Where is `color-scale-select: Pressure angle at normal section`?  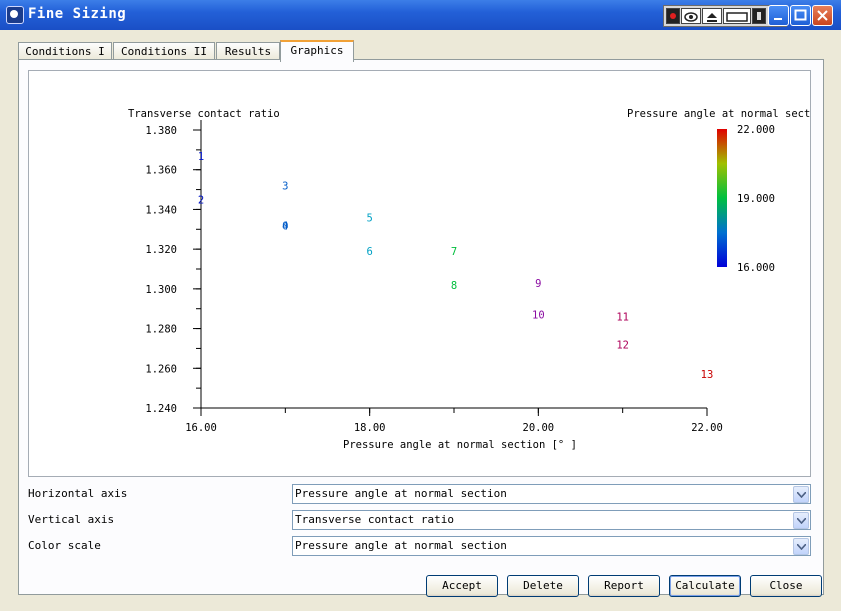 color-scale-select: Pressure angle at normal section is located at coordinates (551, 546).